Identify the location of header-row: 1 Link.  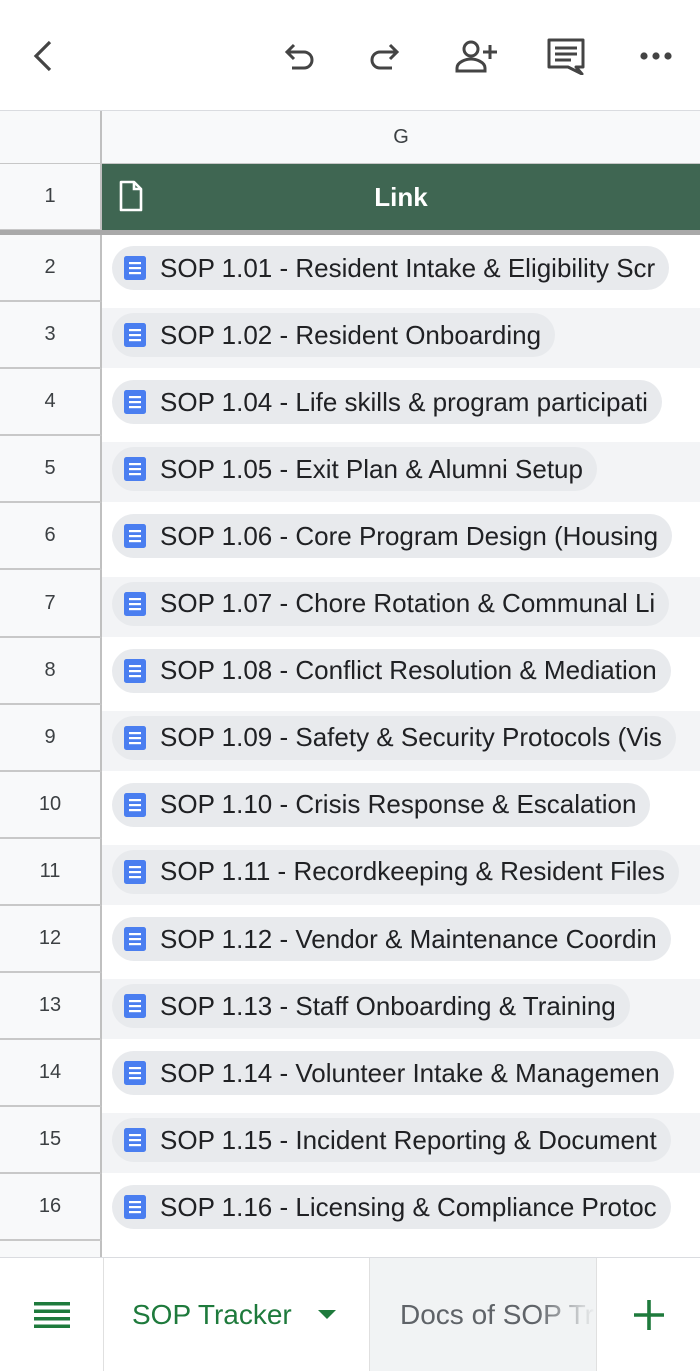
(350, 197).